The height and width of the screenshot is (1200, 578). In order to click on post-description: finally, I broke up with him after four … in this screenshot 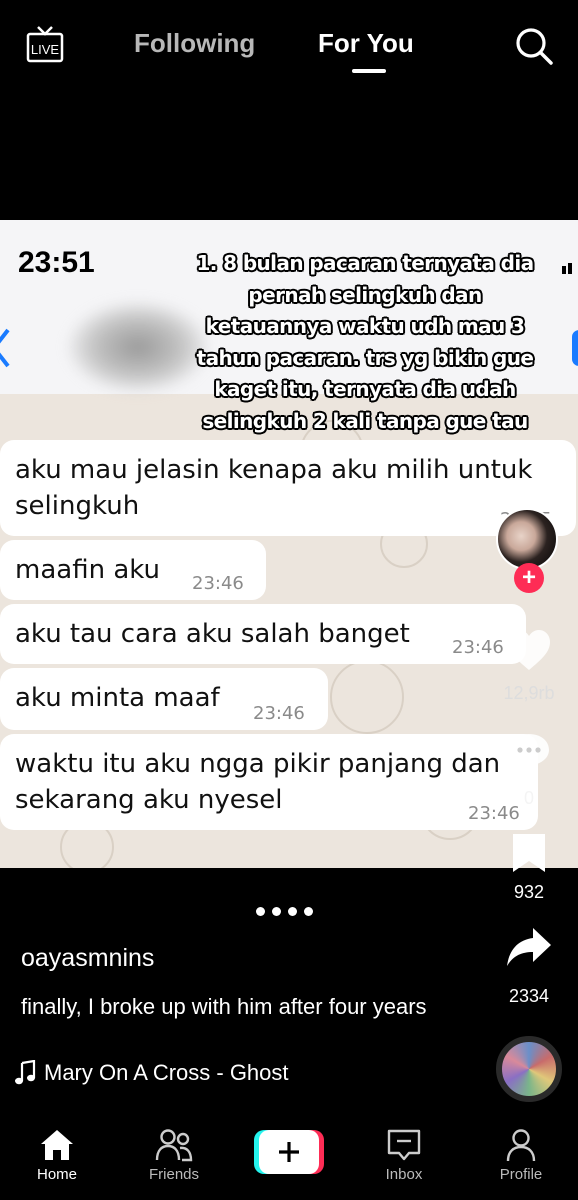, I will do `click(224, 1007)`.